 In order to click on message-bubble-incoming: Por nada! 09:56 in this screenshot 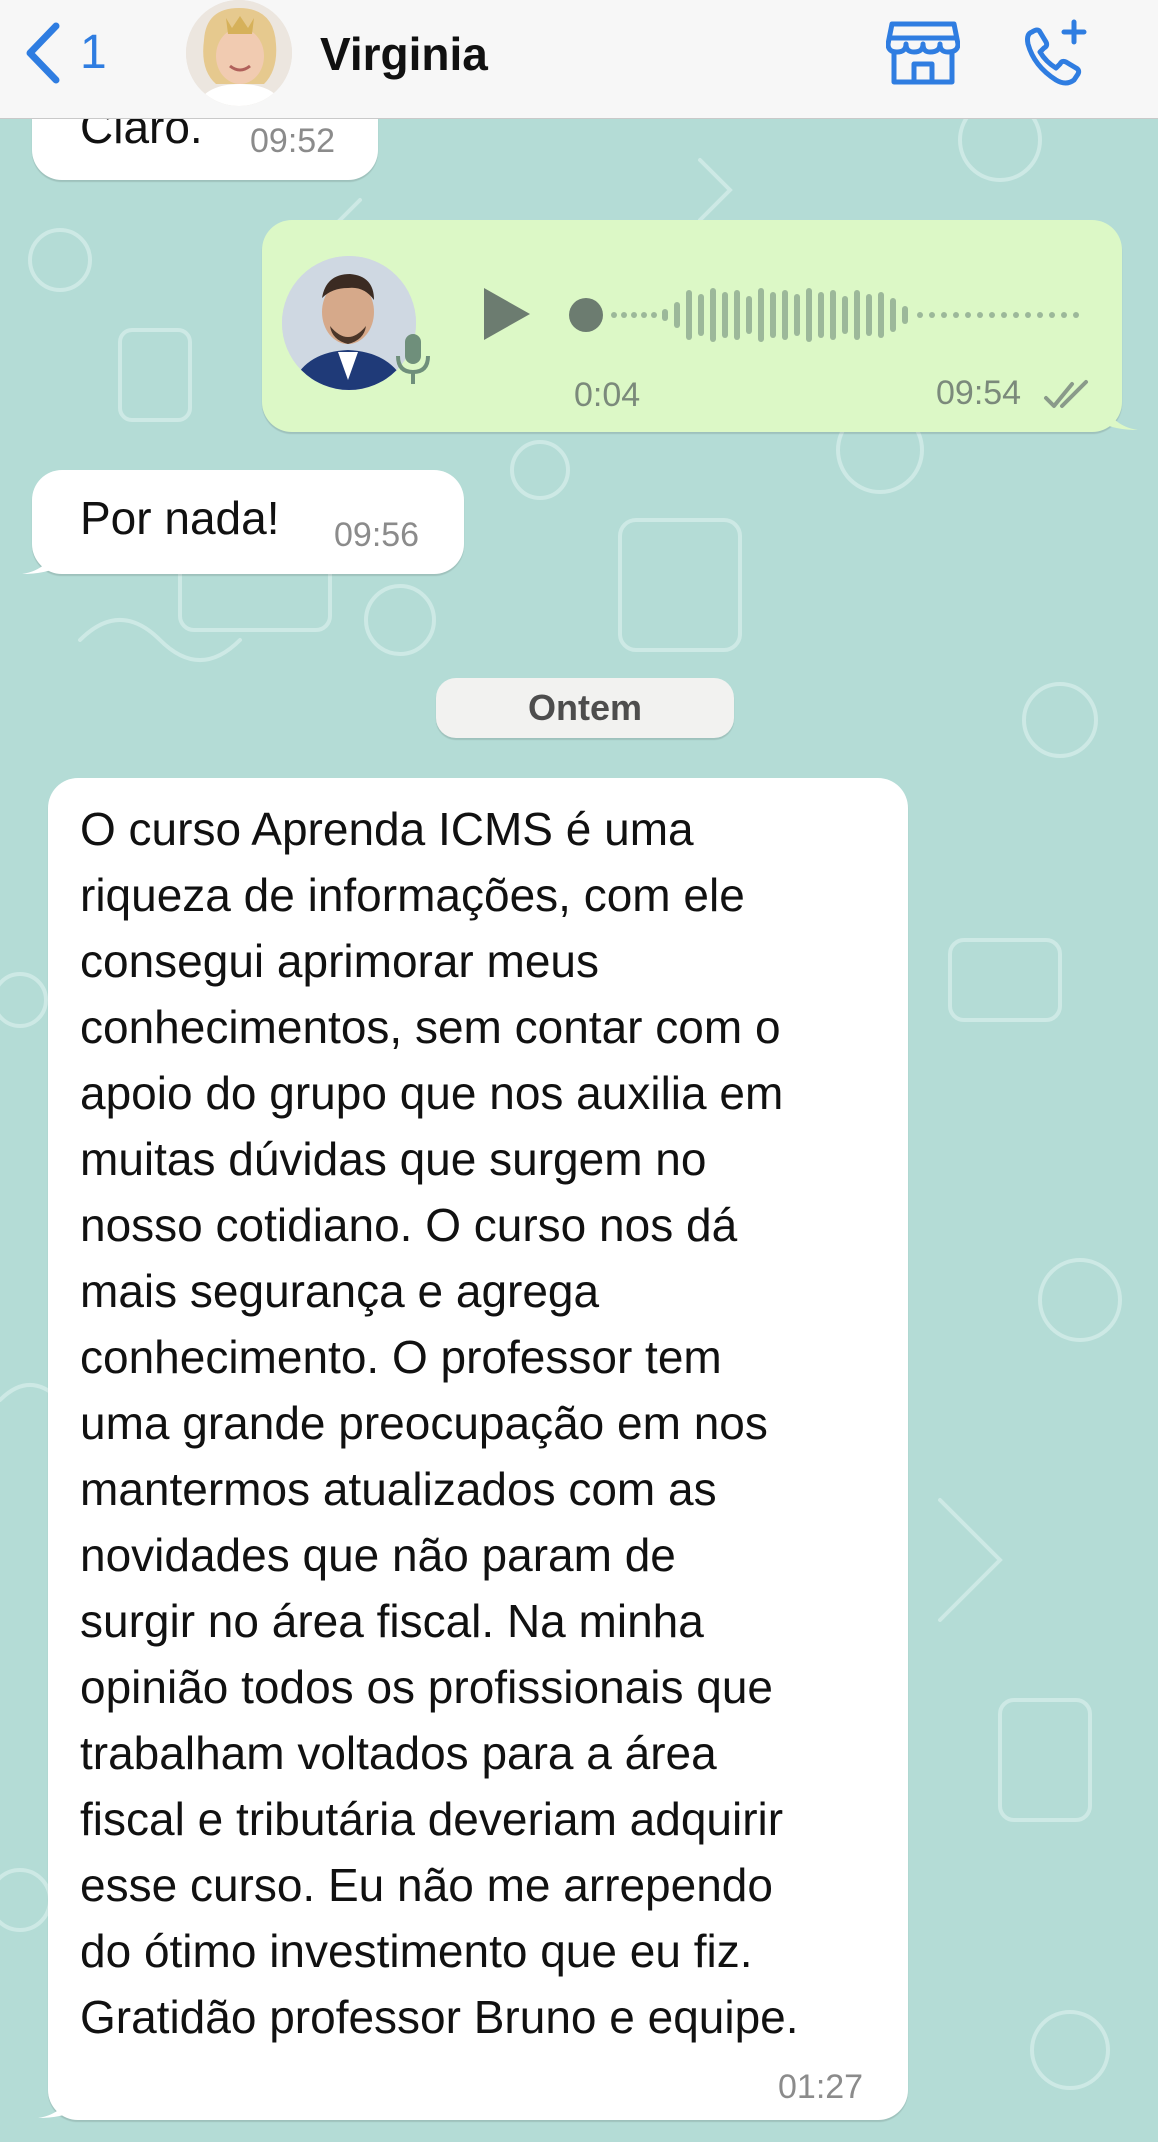, I will do `click(248, 522)`.